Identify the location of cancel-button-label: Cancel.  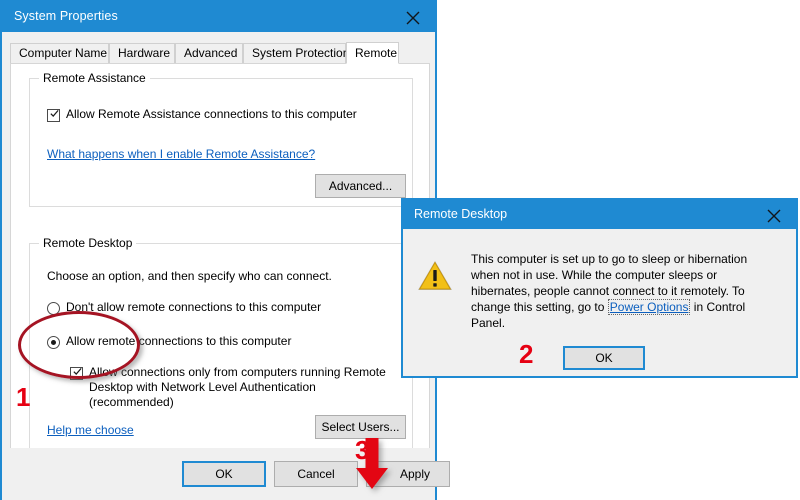
(316, 474).